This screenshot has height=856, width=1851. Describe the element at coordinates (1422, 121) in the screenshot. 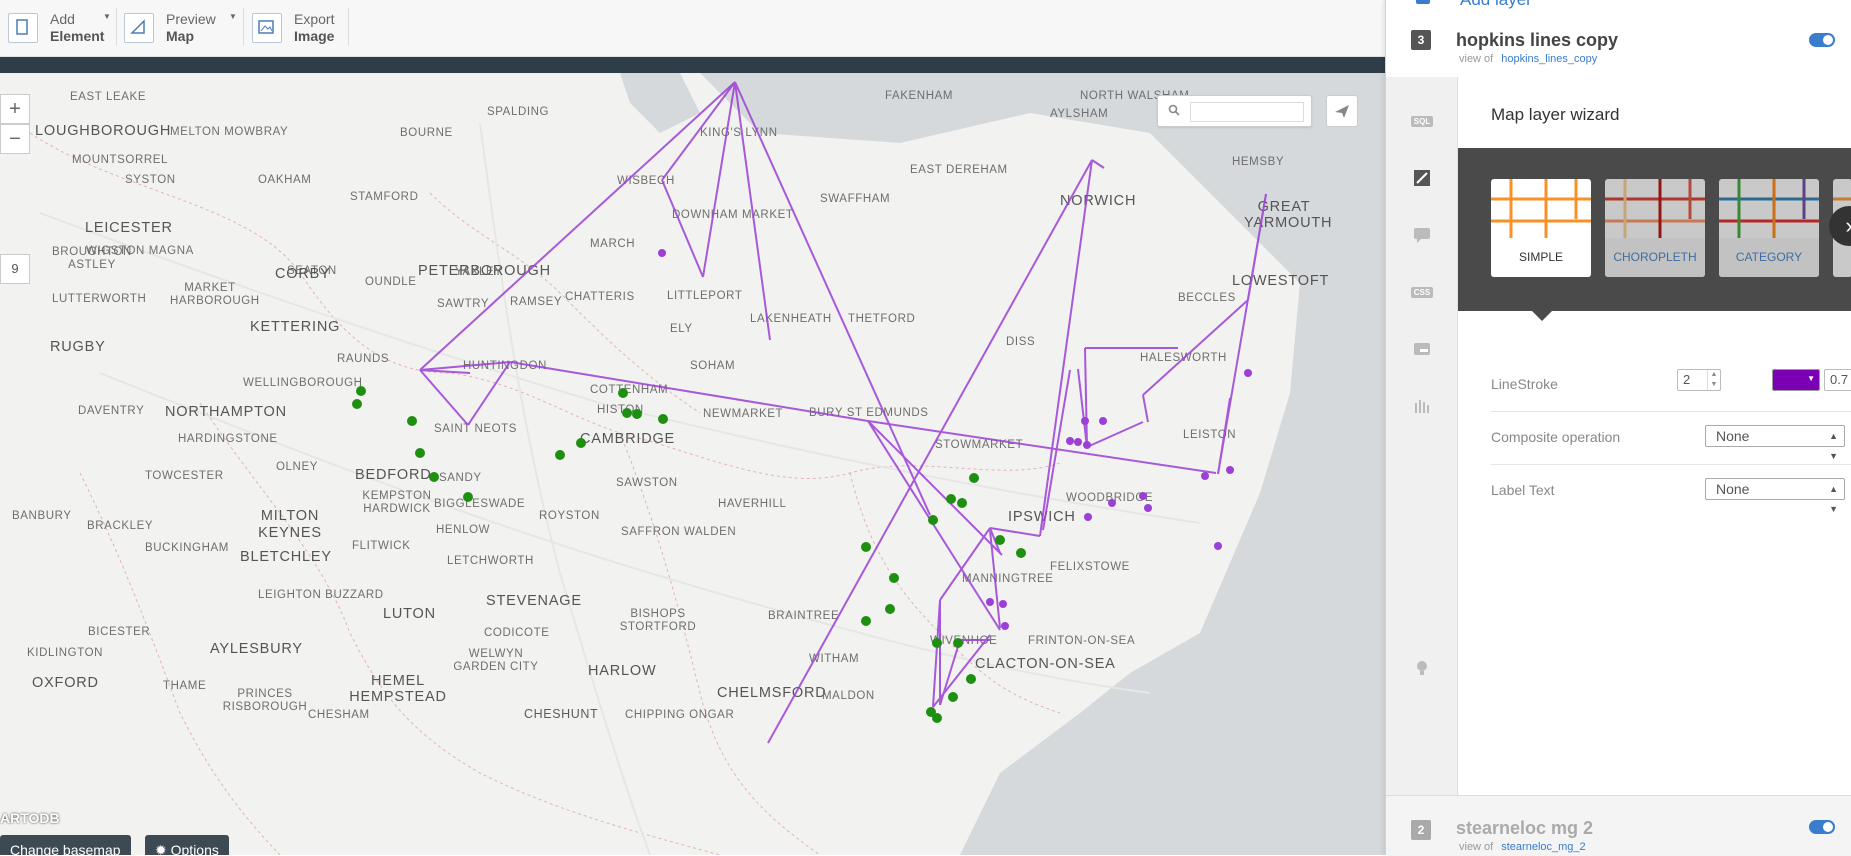

I see `sql-icon: SQL` at that location.